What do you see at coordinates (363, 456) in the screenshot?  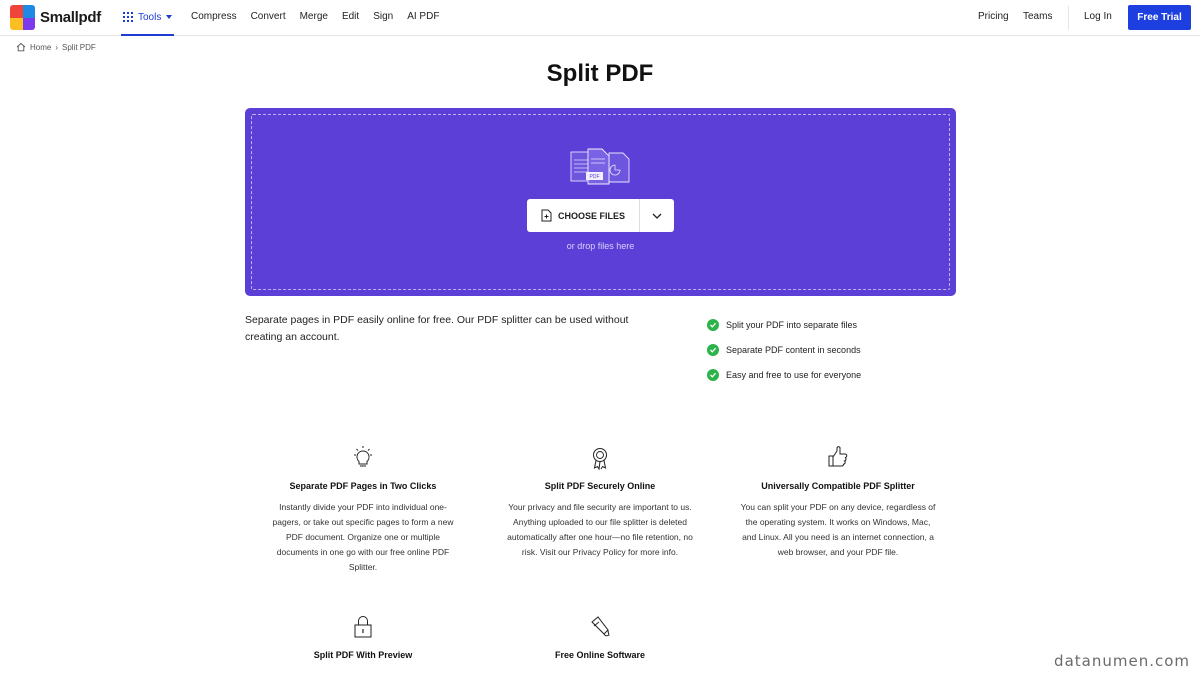 I see `lightbulb-icon` at bounding box center [363, 456].